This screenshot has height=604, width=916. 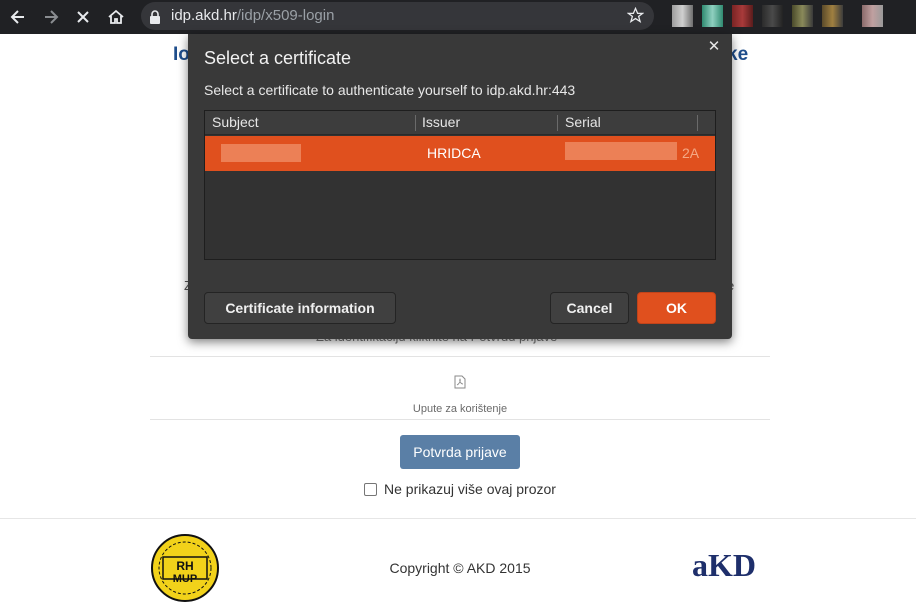 I want to click on svg-text: RH, so click(x=184, y=566).